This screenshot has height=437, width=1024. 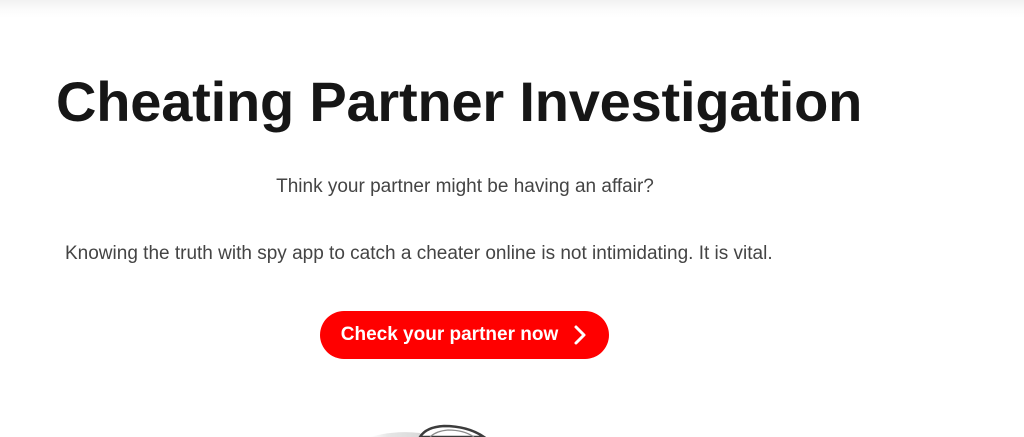 I want to click on check-partner-button: Check your partner now, so click(x=464, y=335).